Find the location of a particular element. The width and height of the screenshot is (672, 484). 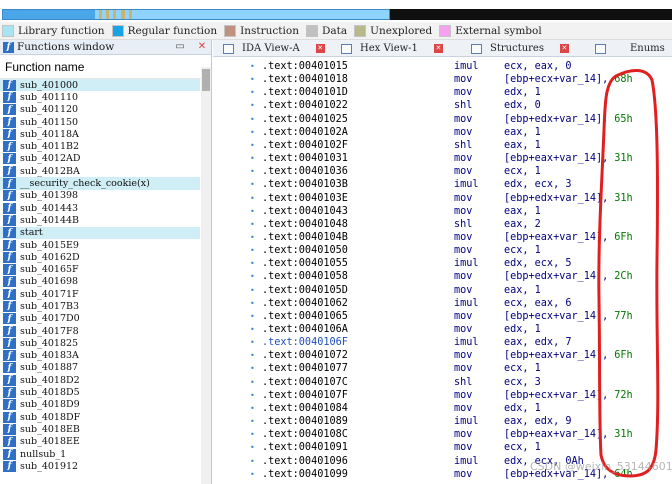

disassembly-line: • .text:00401062 imul ecx, eax, 6 is located at coordinates (442, 303).